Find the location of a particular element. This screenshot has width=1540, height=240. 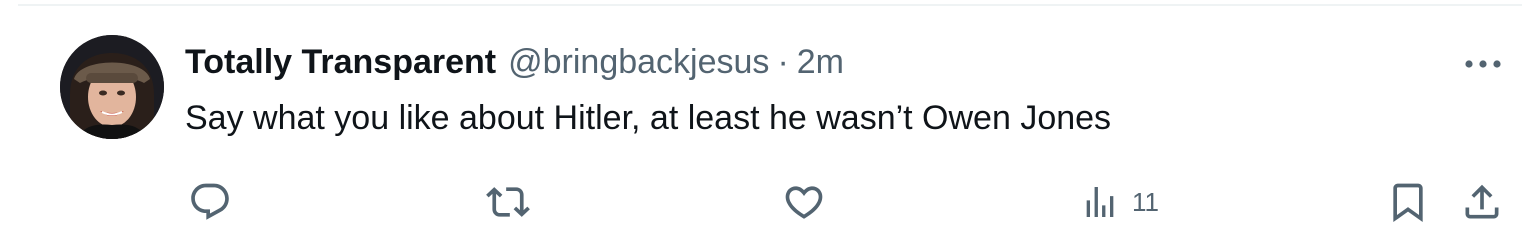

reply-icon is located at coordinates (210, 202).